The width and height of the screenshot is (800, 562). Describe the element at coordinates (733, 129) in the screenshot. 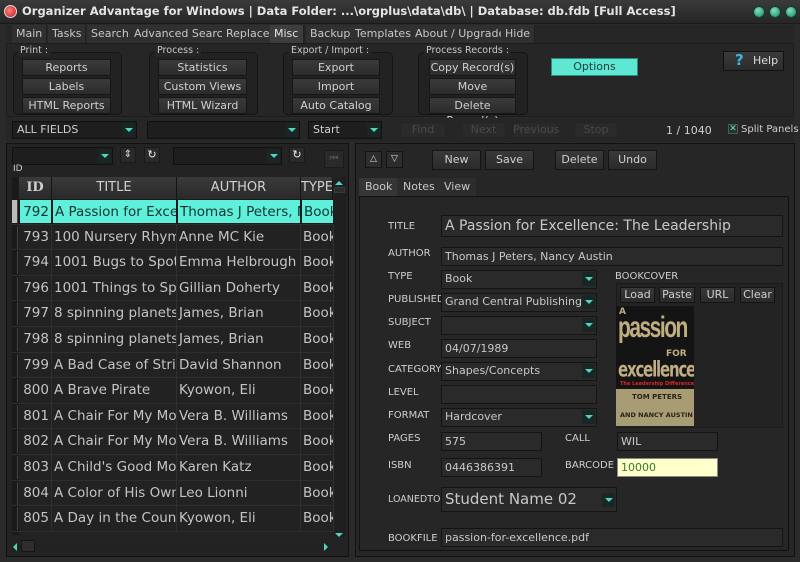

I see `split-panels-checkbox: ✕` at that location.